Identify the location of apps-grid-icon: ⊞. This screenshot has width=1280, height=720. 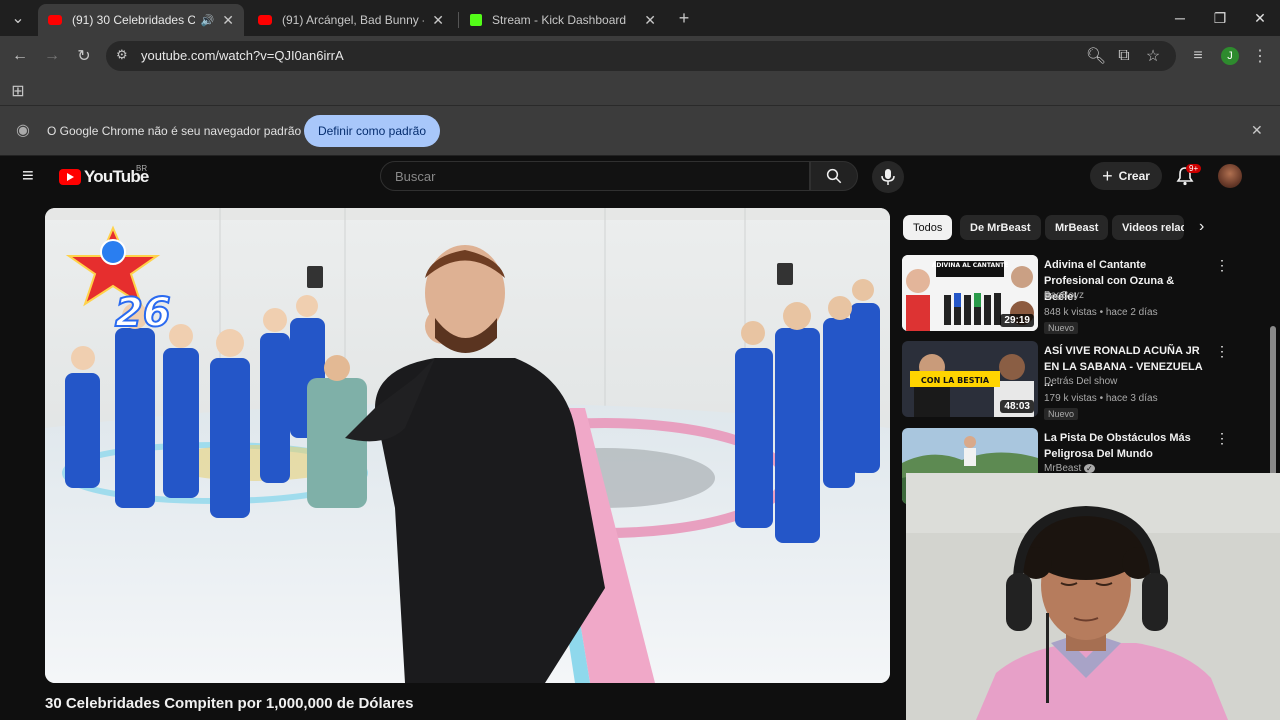
(18, 91).